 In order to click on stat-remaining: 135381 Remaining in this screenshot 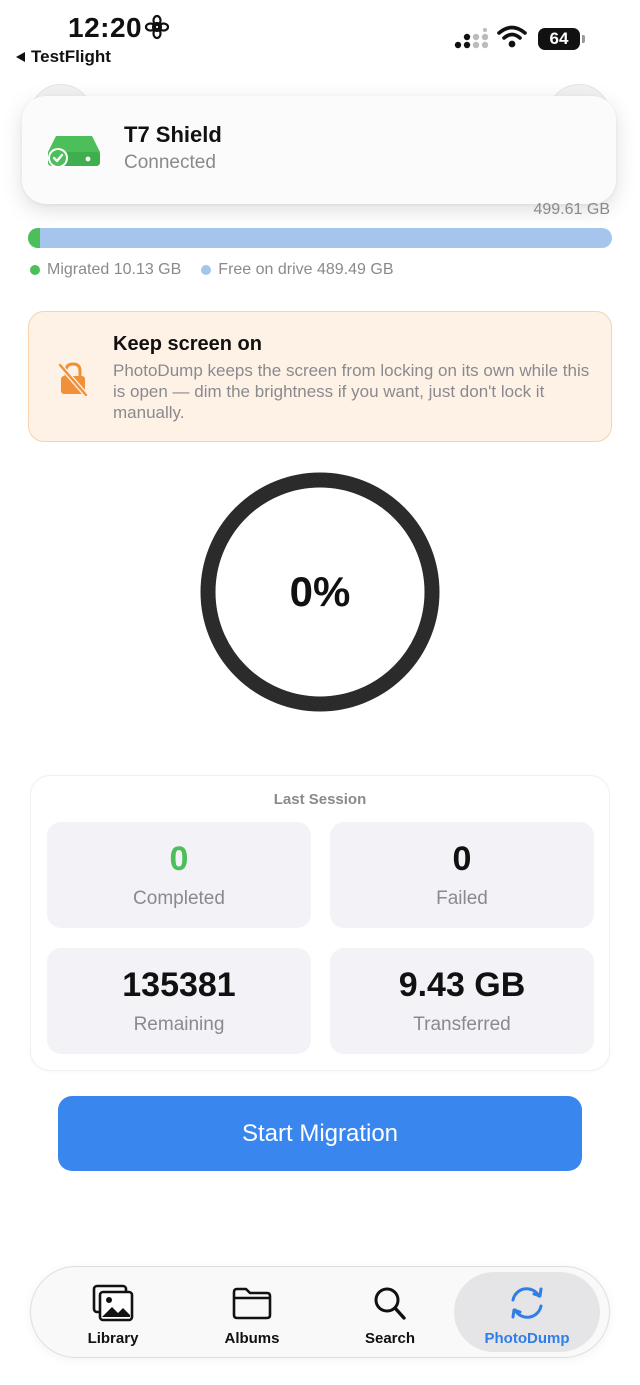, I will do `click(179, 1001)`.